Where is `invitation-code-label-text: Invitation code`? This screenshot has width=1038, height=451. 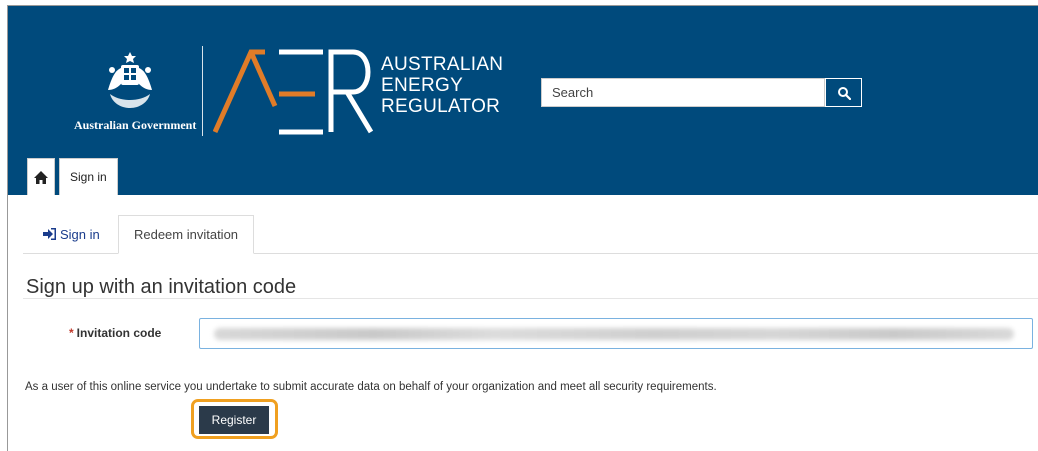 invitation-code-label-text: Invitation code is located at coordinates (119, 333).